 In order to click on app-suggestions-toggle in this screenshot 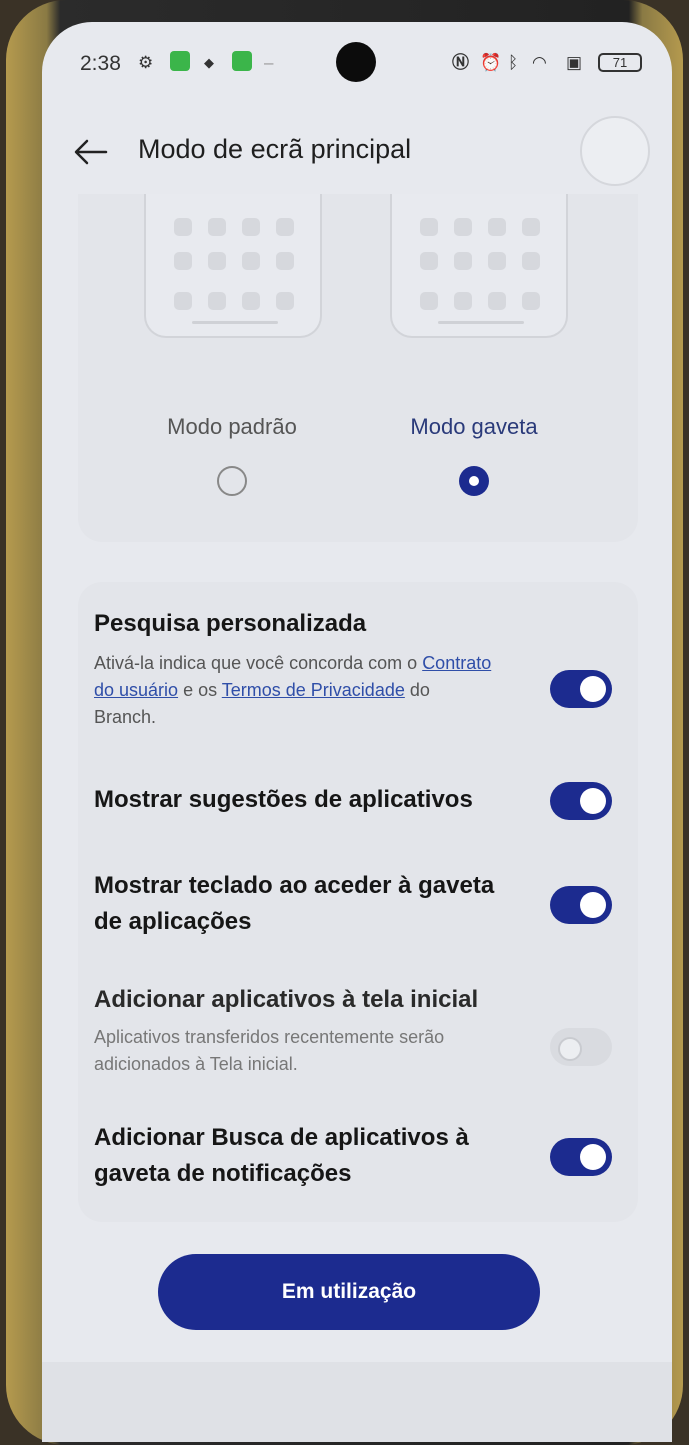, I will do `click(581, 801)`.